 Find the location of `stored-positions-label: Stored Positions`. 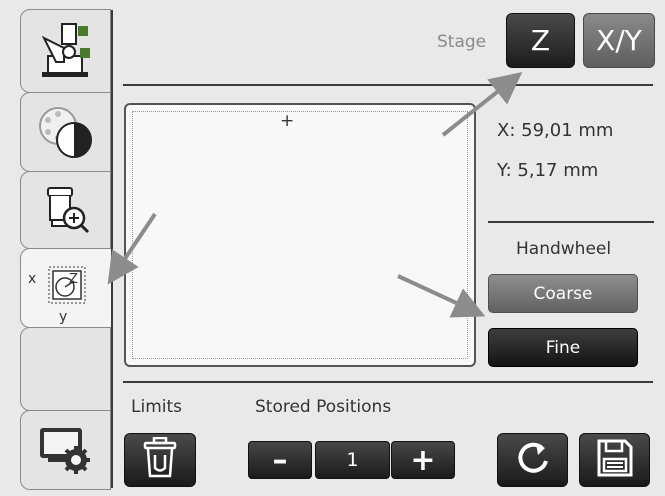

stored-positions-label: Stored Positions is located at coordinates (323, 407).